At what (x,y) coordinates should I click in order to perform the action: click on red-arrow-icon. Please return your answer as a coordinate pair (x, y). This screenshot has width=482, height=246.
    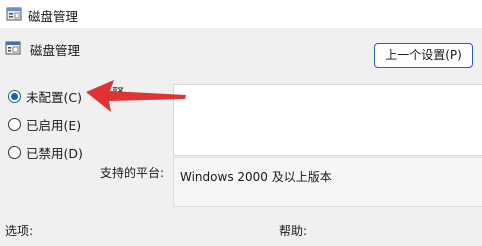
    Looking at the image, I should click on (136, 96).